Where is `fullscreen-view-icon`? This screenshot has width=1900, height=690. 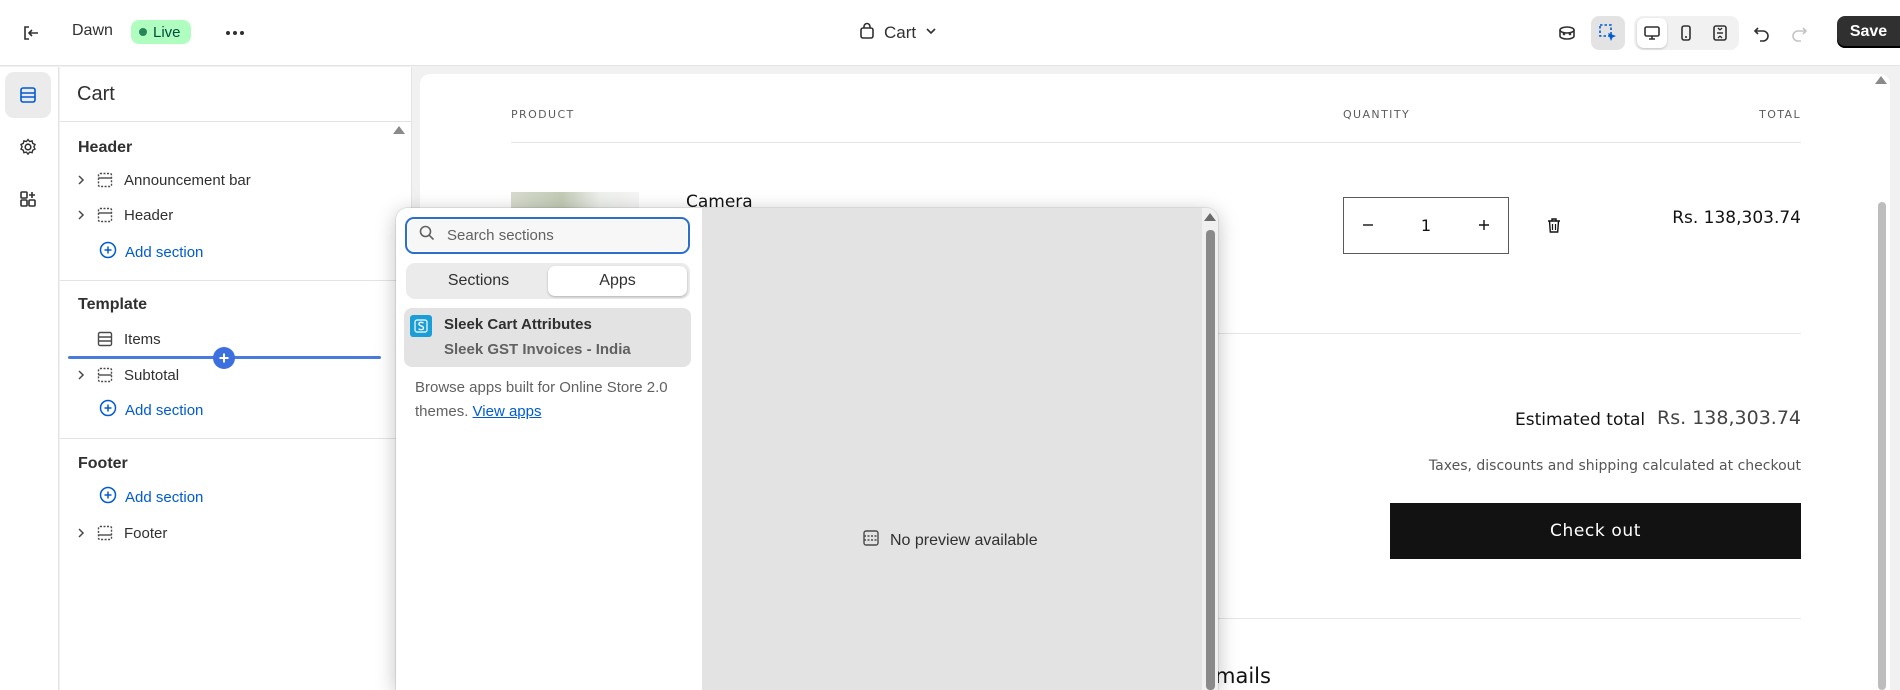 fullscreen-view-icon is located at coordinates (1720, 33).